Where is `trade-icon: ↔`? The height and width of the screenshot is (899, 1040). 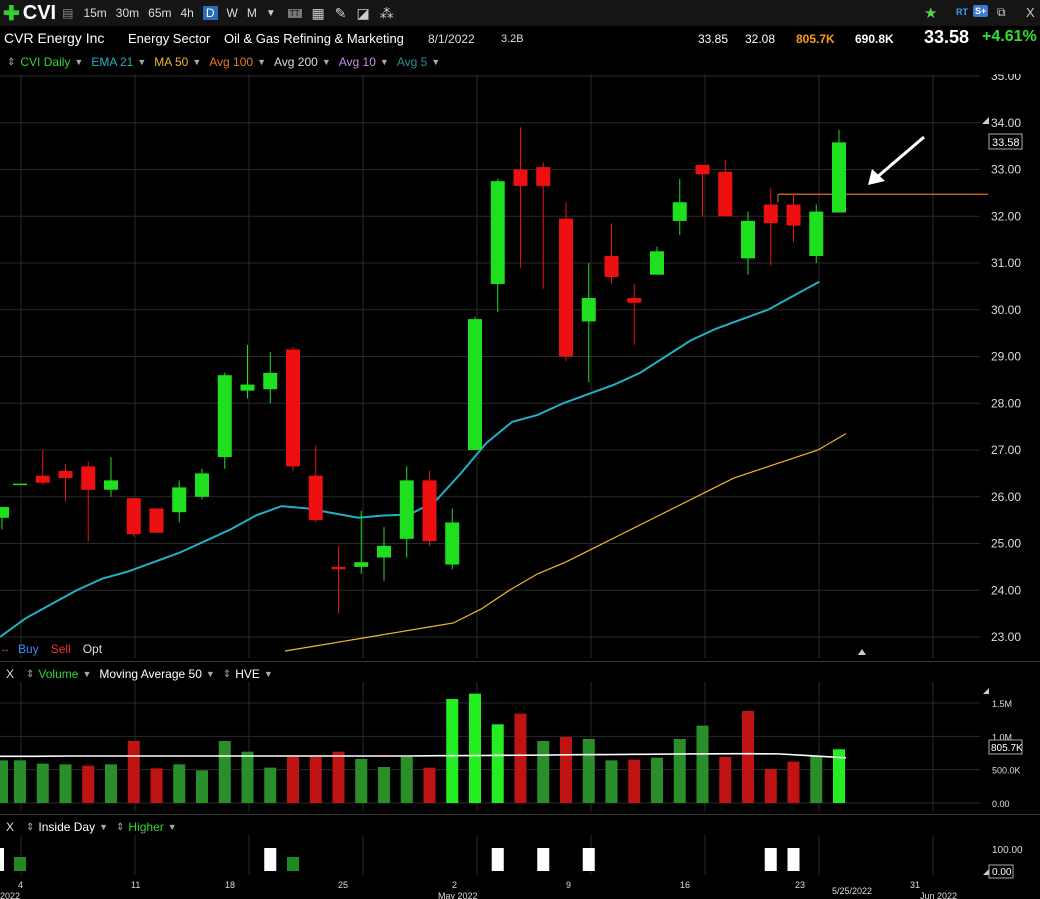 trade-icon: ↔ is located at coordinates (5, 649).